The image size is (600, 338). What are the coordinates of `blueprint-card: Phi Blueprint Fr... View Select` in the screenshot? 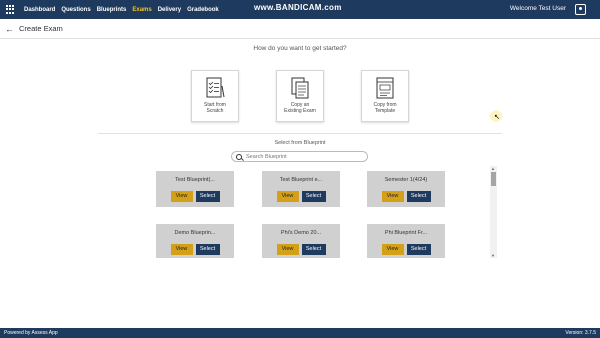 It's located at (406, 241).